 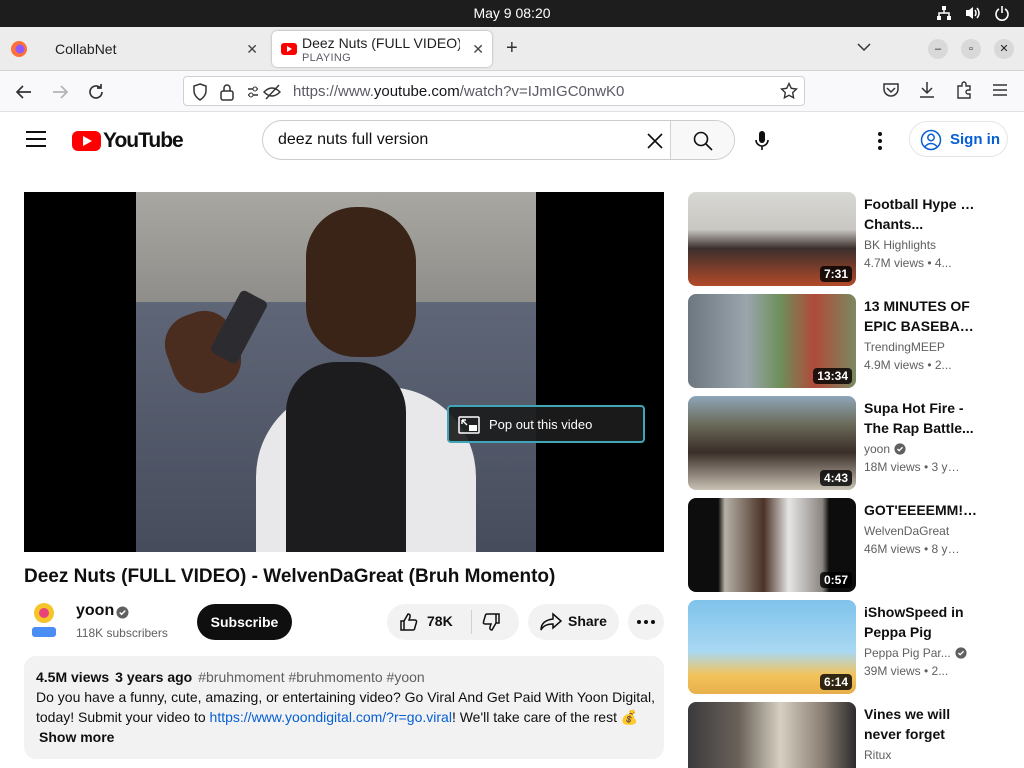 I want to click on youtube-logo: YouTube, so click(x=128, y=141).